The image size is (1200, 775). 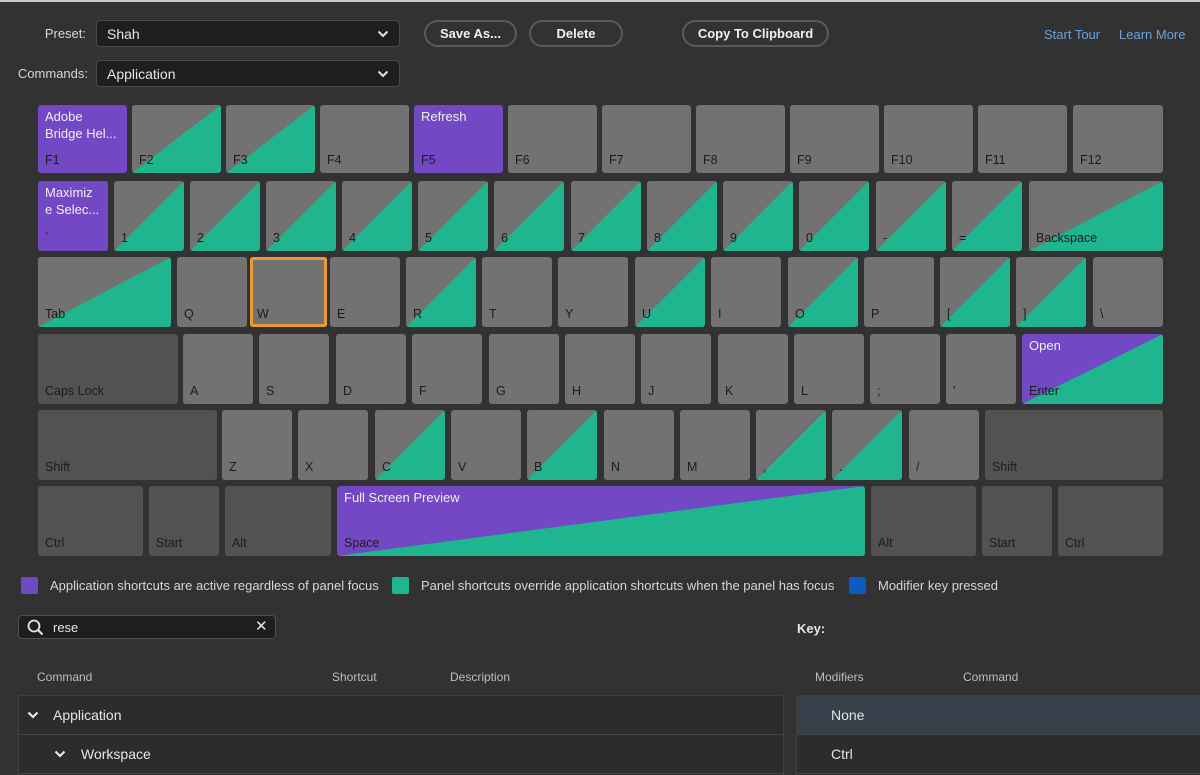 What do you see at coordinates (1092, 369) in the screenshot?
I see `key-enter: Open Enter` at bounding box center [1092, 369].